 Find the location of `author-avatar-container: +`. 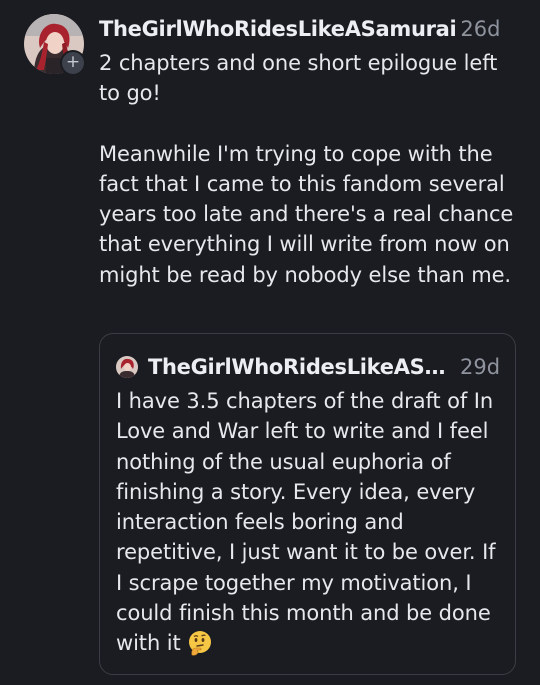

author-avatar-container: + is located at coordinates (55, 45).